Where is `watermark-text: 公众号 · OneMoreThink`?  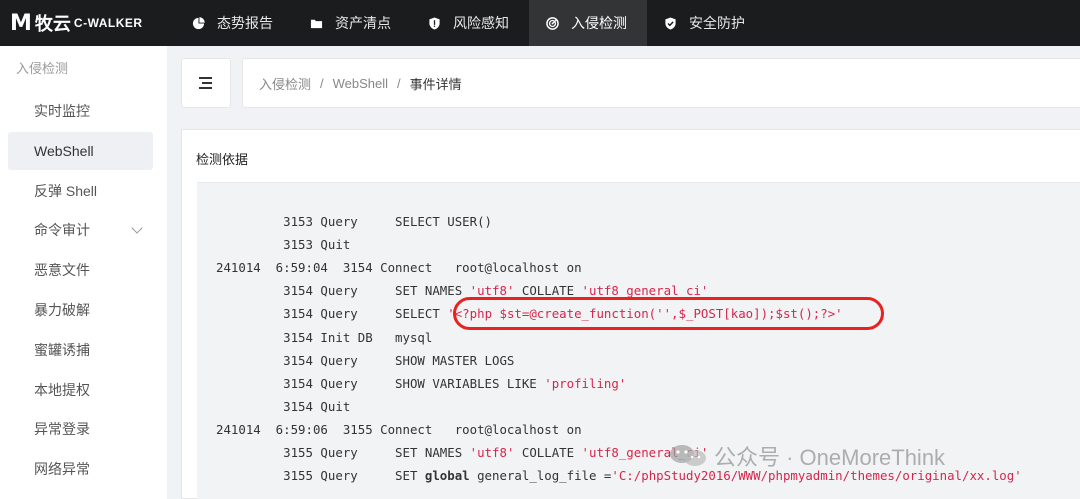
watermark-text: 公众号 · OneMoreThink is located at coordinates (830, 457).